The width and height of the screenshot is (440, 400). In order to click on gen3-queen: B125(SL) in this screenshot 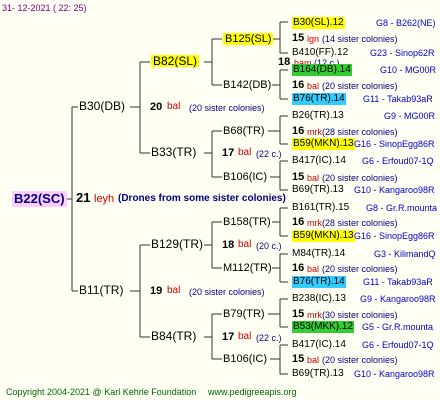, I will do `click(248, 39)`.